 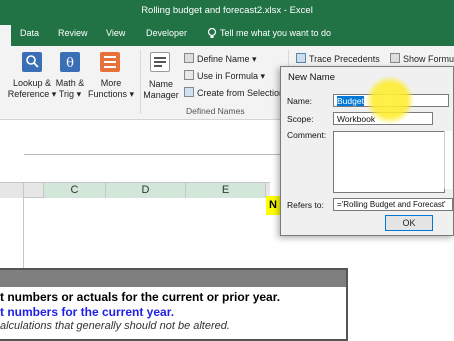 I want to click on column-header-c: C, so click(x=75, y=190).